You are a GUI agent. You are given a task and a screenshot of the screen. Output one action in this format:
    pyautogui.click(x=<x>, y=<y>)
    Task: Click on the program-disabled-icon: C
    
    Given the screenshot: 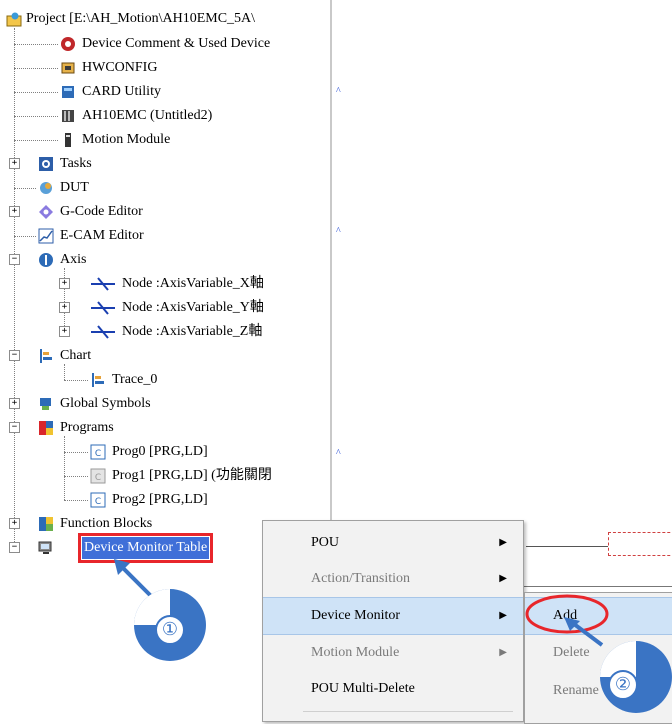 What is the action you would take?
    pyautogui.click(x=98, y=476)
    